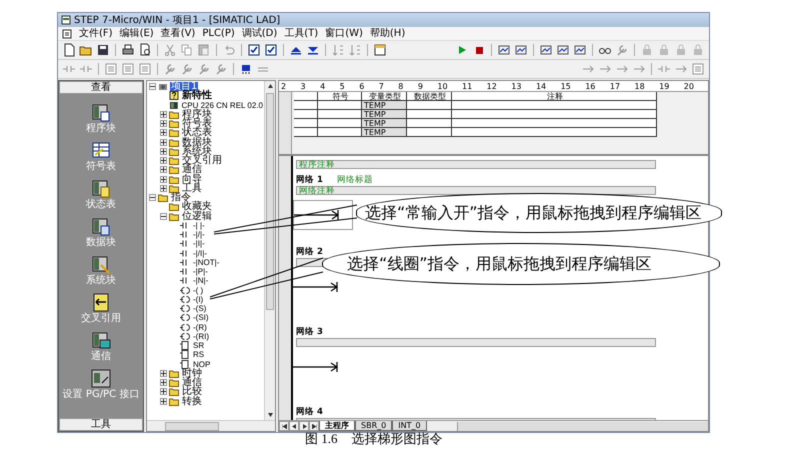 The height and width of the screenshot is (465, 792). What do you see at coordinates (201, 317) in the screenshot?
I see `tree-item: -(SI)` at bounding box center [201, 317].